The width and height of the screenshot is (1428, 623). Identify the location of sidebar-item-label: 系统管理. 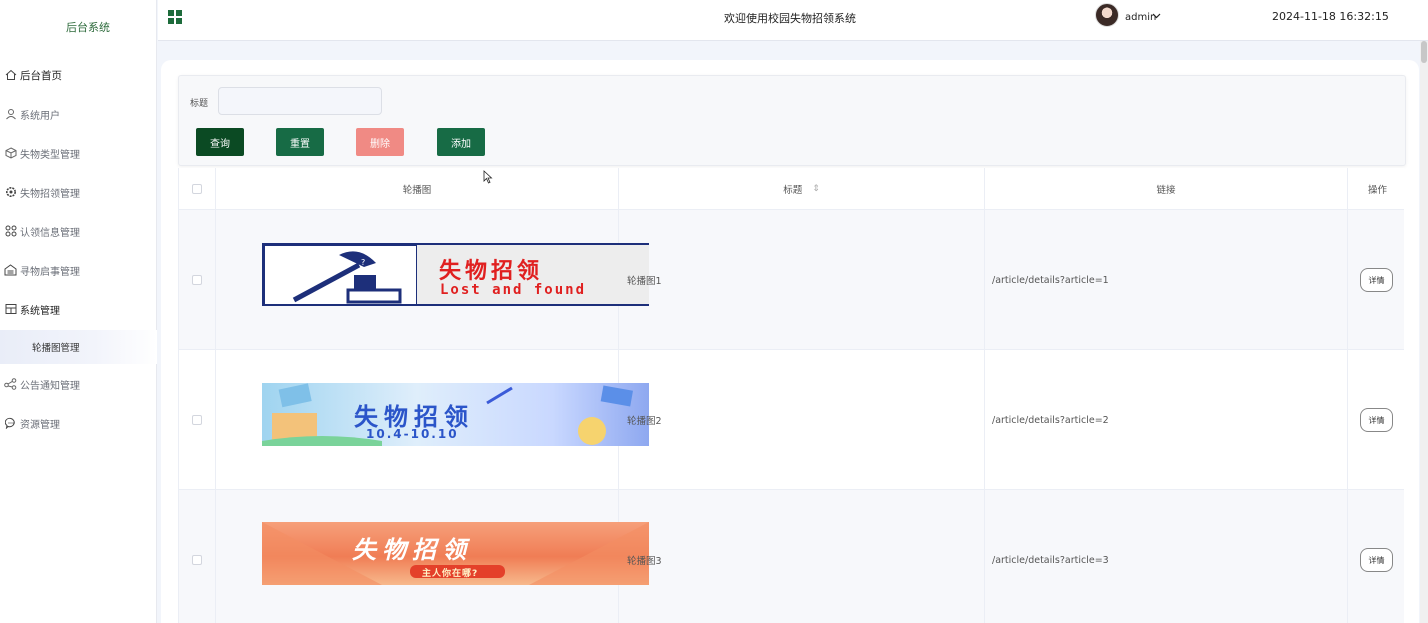
(40, 311).